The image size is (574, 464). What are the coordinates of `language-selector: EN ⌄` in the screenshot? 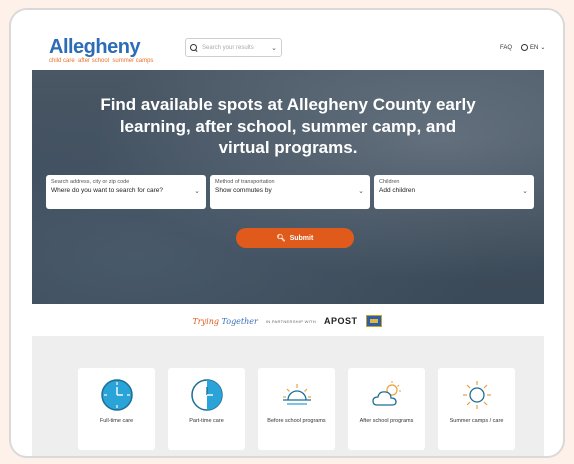 It's located at (533, 47).